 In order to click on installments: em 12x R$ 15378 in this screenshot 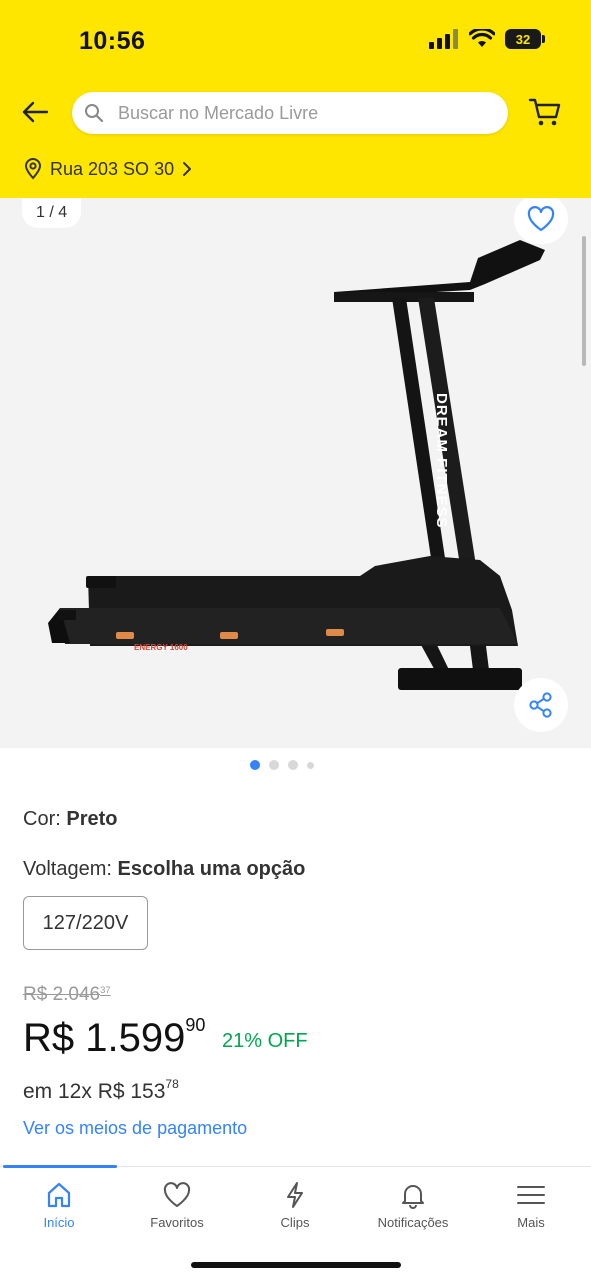, I will do `click(101, 1090)`.